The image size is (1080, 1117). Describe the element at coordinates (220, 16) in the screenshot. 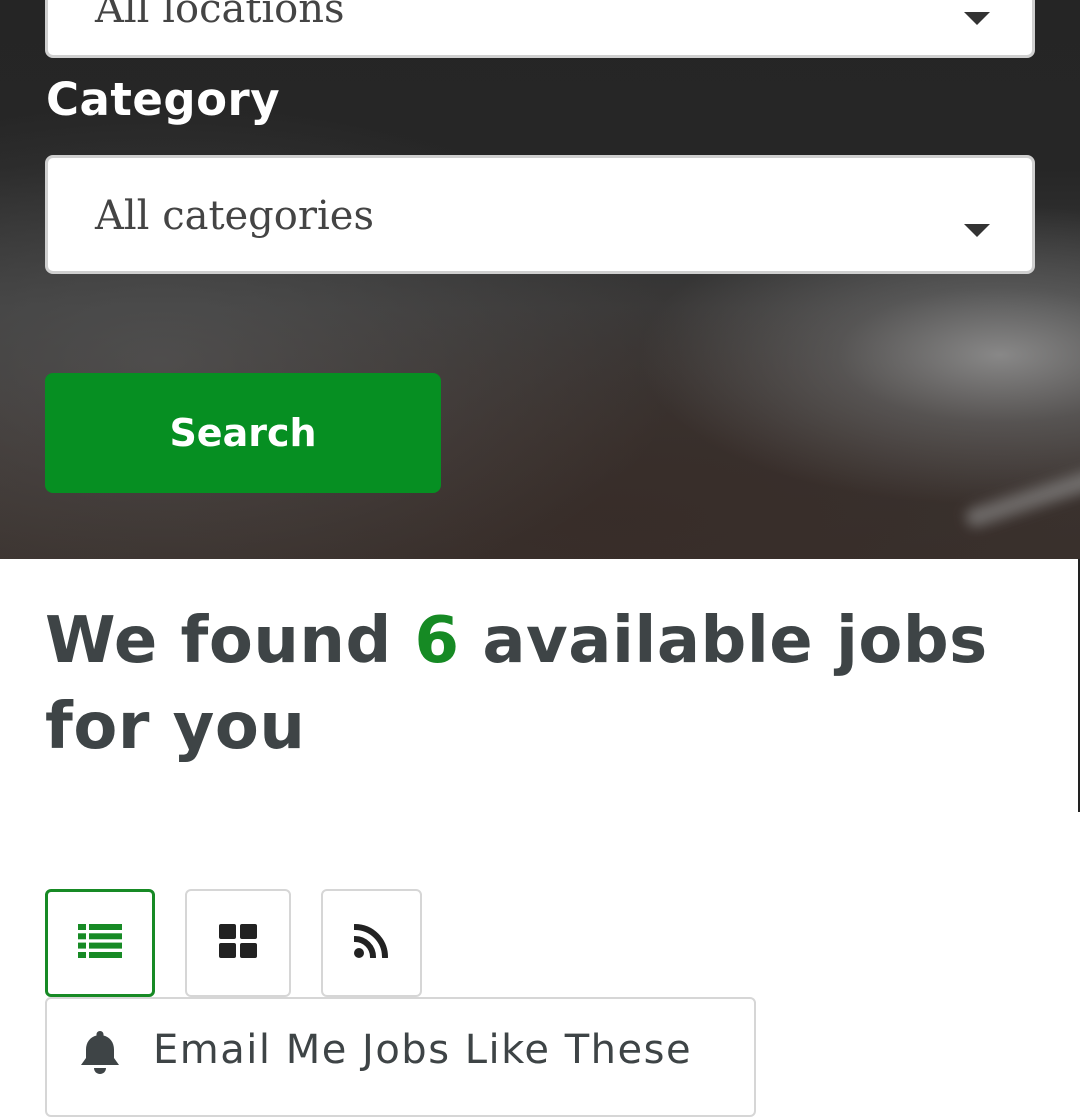

I see `location-select-value: All locations` at that location.